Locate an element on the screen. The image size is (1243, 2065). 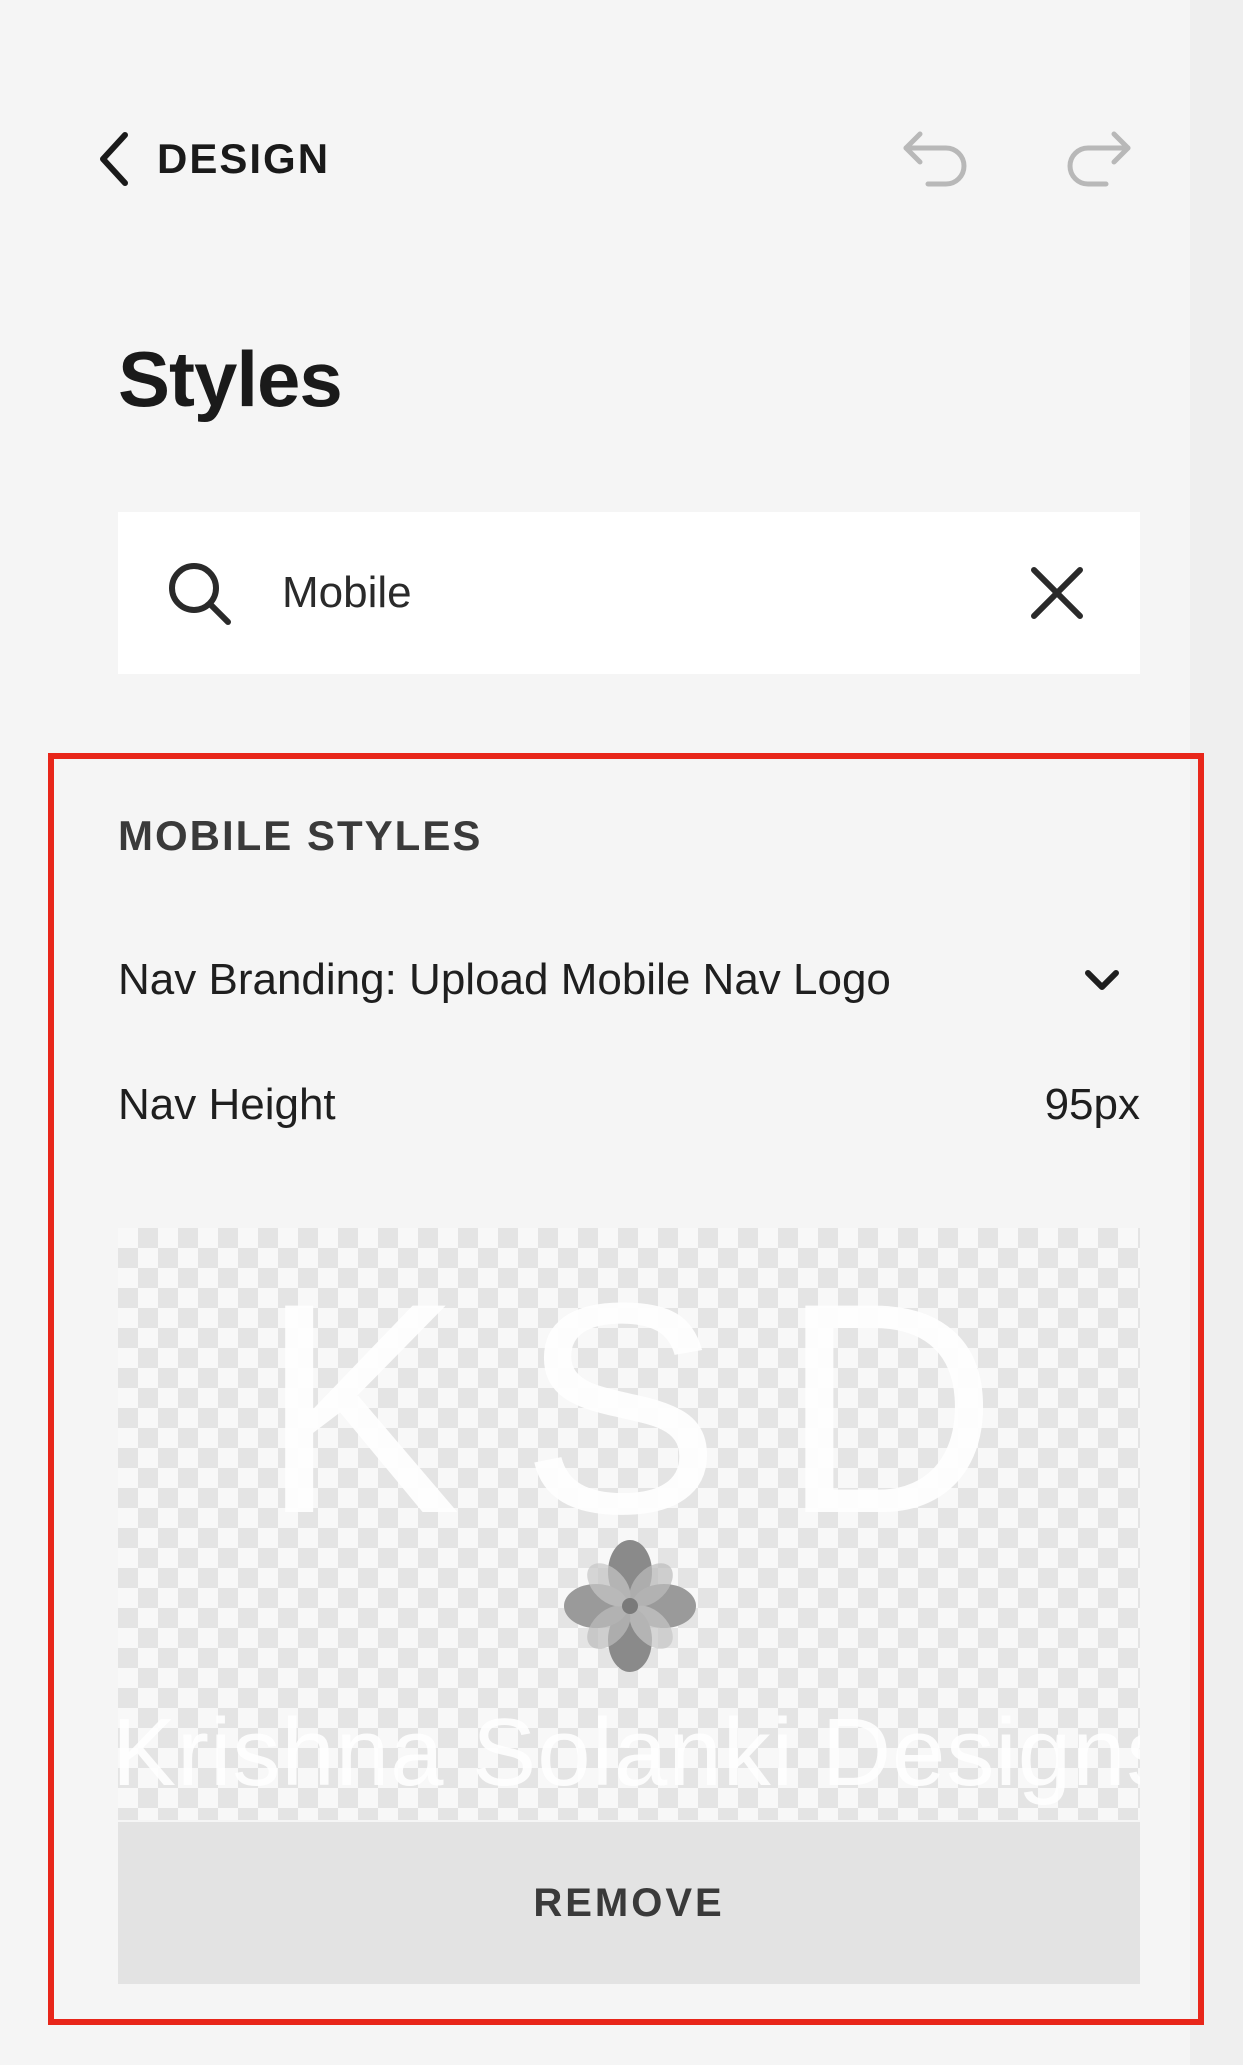
nav-height-label: Nav Height is located at coordinates (227, 1104).